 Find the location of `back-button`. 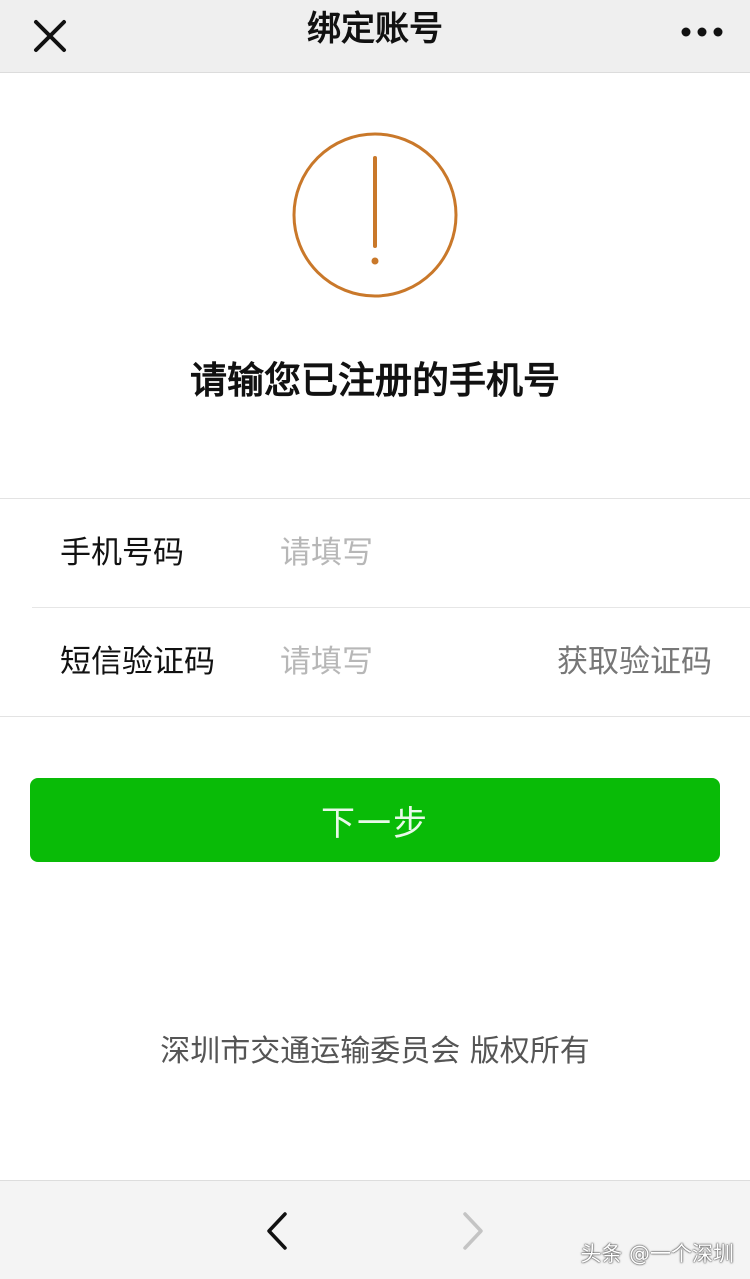

back-button is located at coordinates (277, 1231).